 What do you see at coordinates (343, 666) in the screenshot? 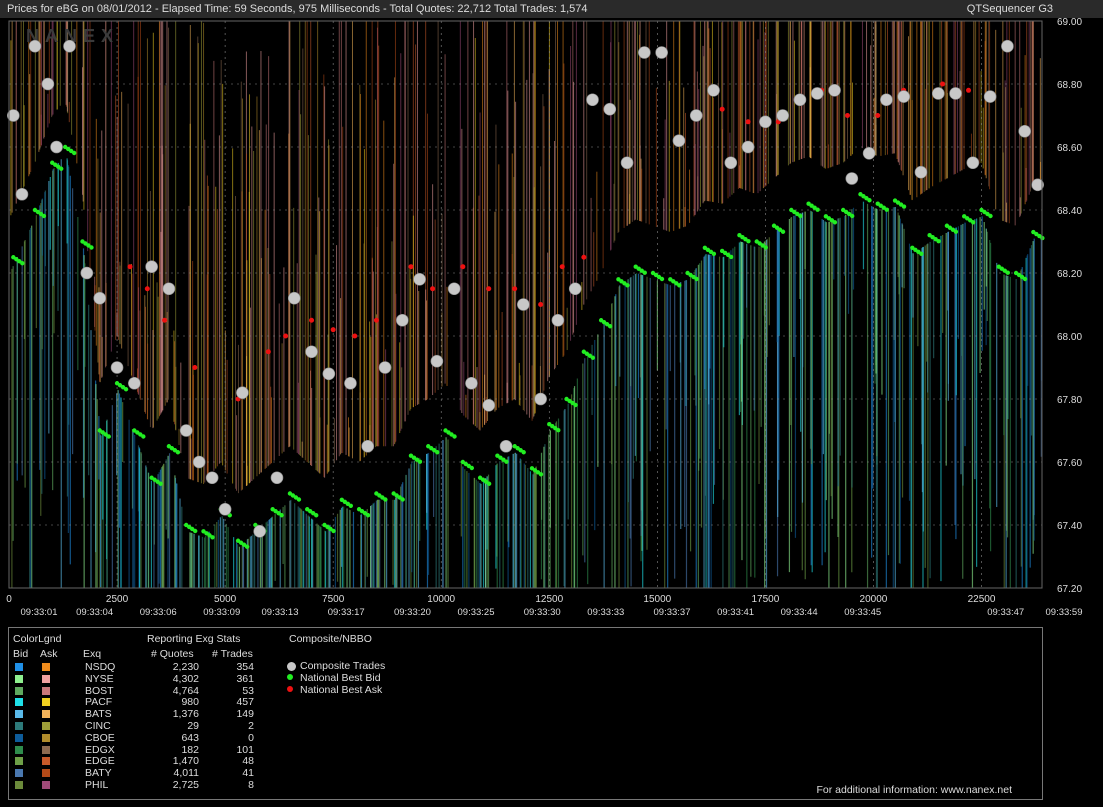
I see `composite-label: Composite Trades` at bounding box center [343, 666].